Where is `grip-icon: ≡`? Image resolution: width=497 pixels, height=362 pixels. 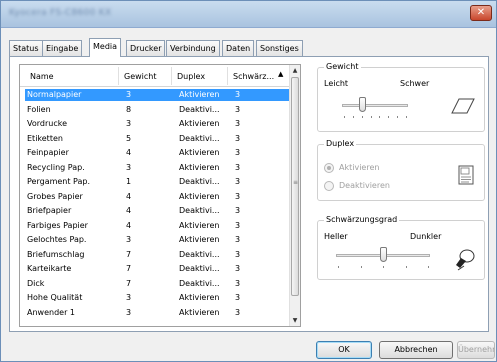
grip-icon: ≡ is located at coordinates (296, 182).